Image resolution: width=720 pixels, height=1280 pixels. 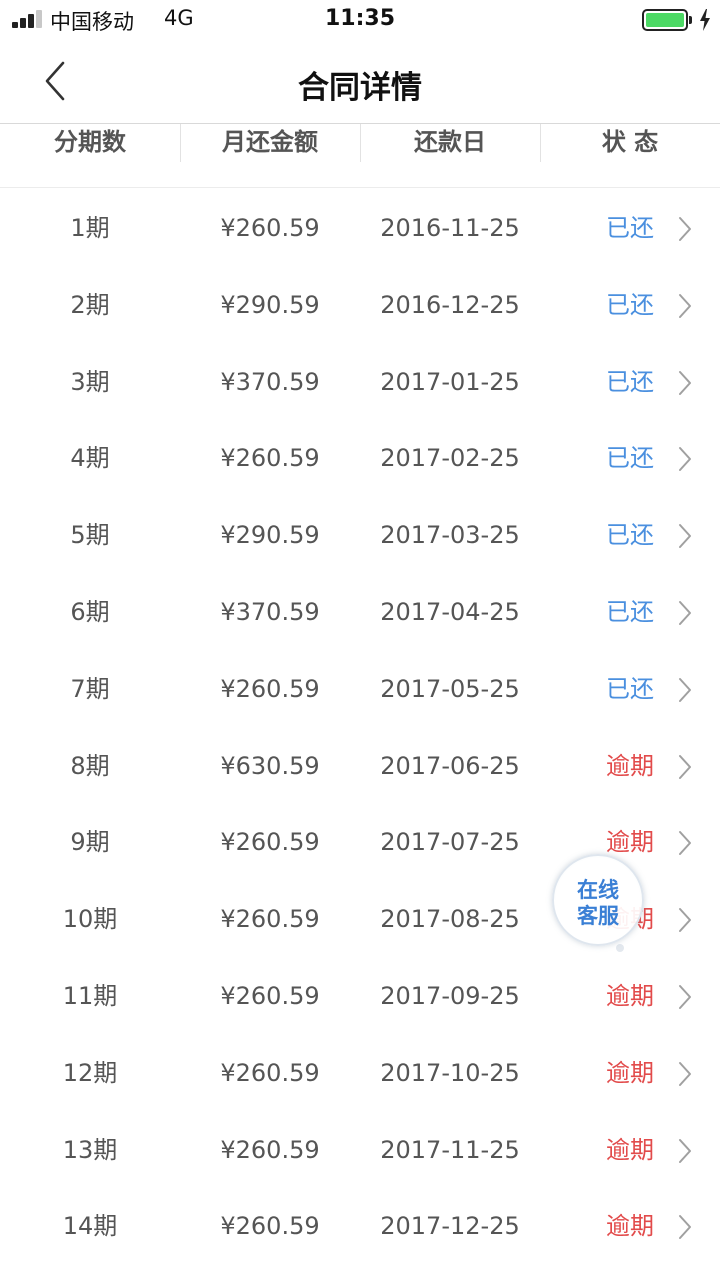 I want to click on online-customer-service-button: 在线 客服, so click(x=603, y=902).